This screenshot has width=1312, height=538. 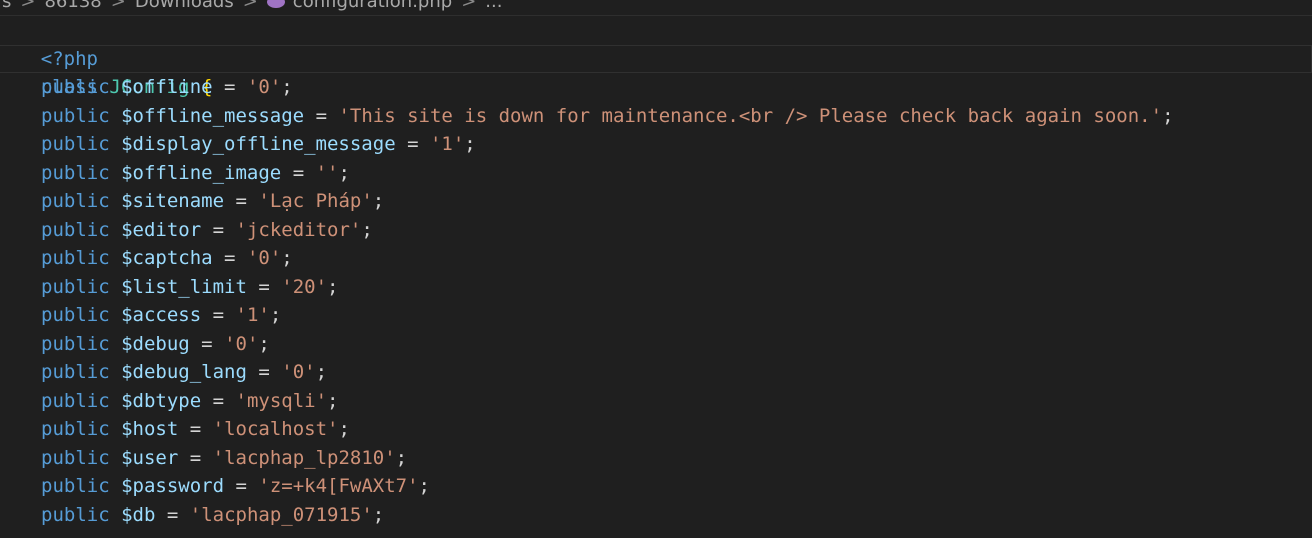 I want to click on property-value: 'jckeditor', so click(x=298, y=229).